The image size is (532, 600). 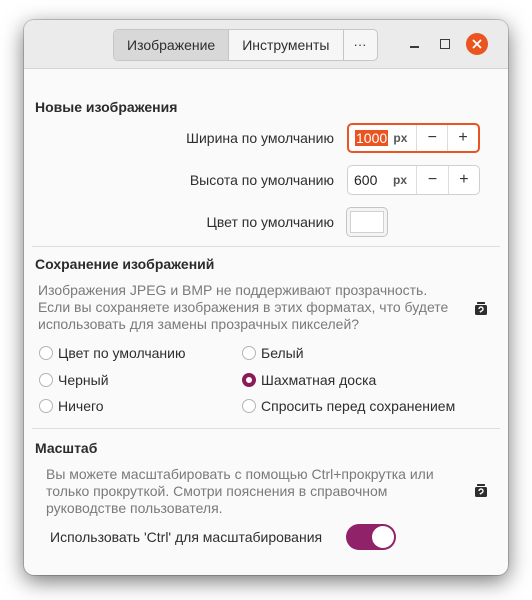 I want to click on section-title-new-images: Новые изображения, so click(x=106, y=107).